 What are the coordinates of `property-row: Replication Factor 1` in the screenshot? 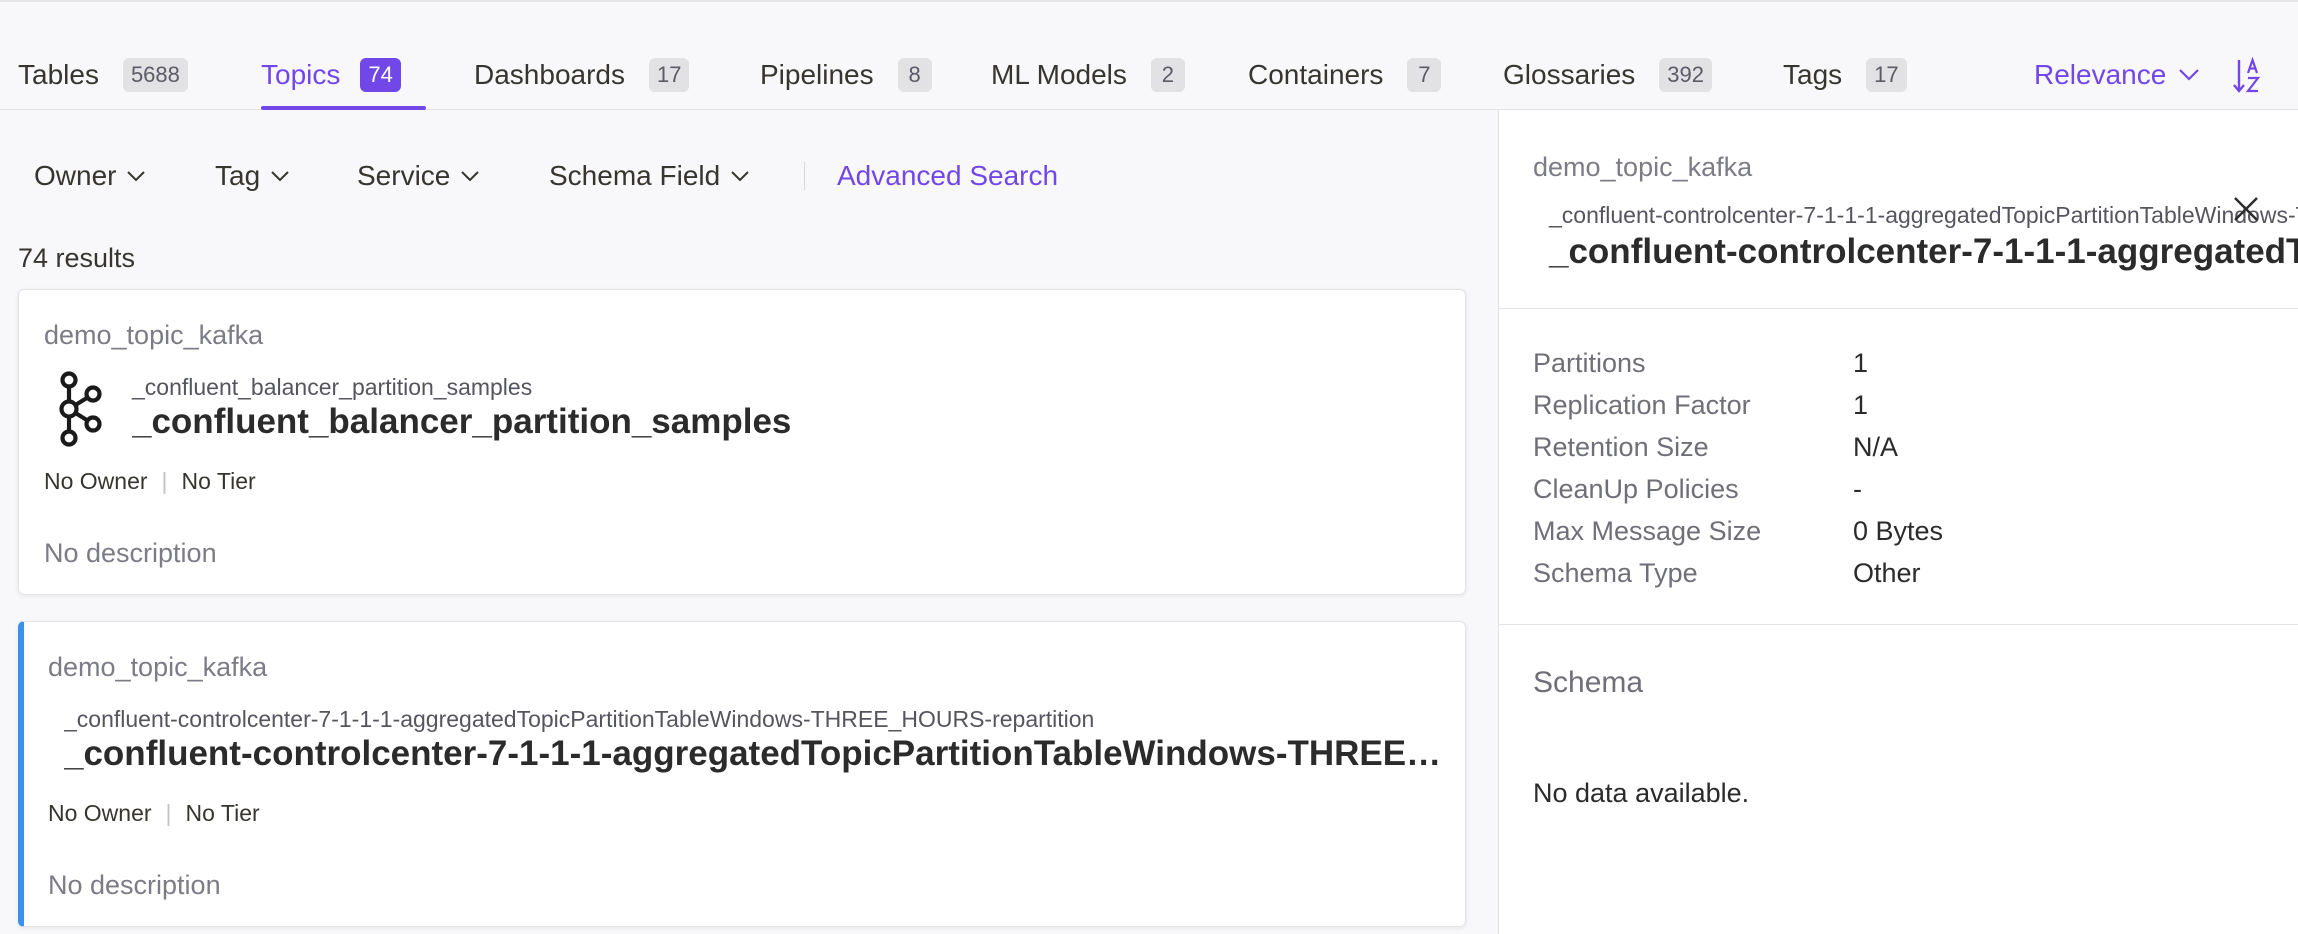 It's located at (1903, 405).